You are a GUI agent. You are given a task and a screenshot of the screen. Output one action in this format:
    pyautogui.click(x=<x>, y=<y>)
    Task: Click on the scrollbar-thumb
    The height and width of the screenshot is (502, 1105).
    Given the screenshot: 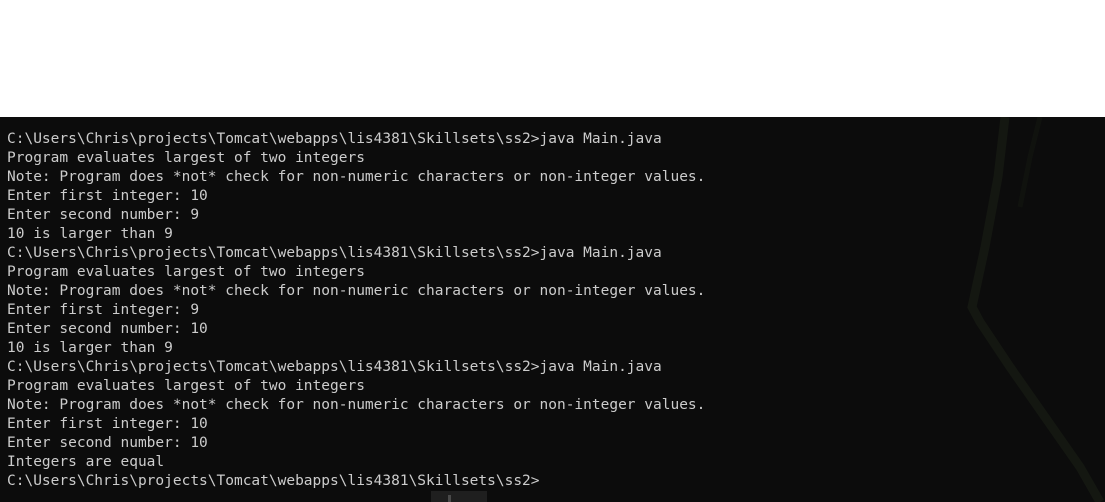 What is the action you would take?
    pyautogui.click(x=449, y=498)
    